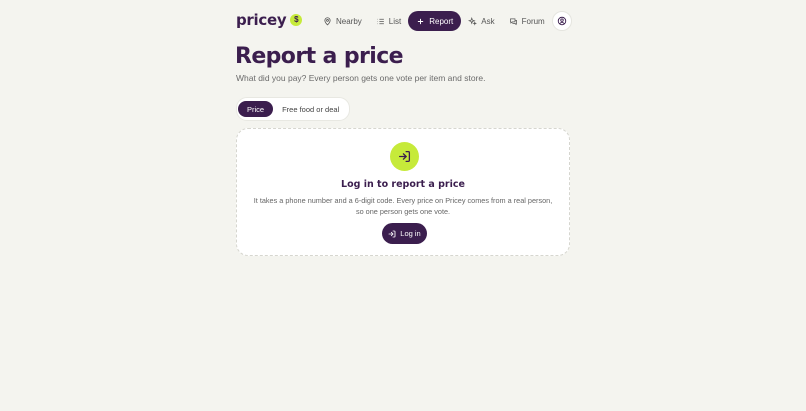 The width and height of the screenshot is (806, 411). I want to click on page-title: Report a price, so click(319, 56).